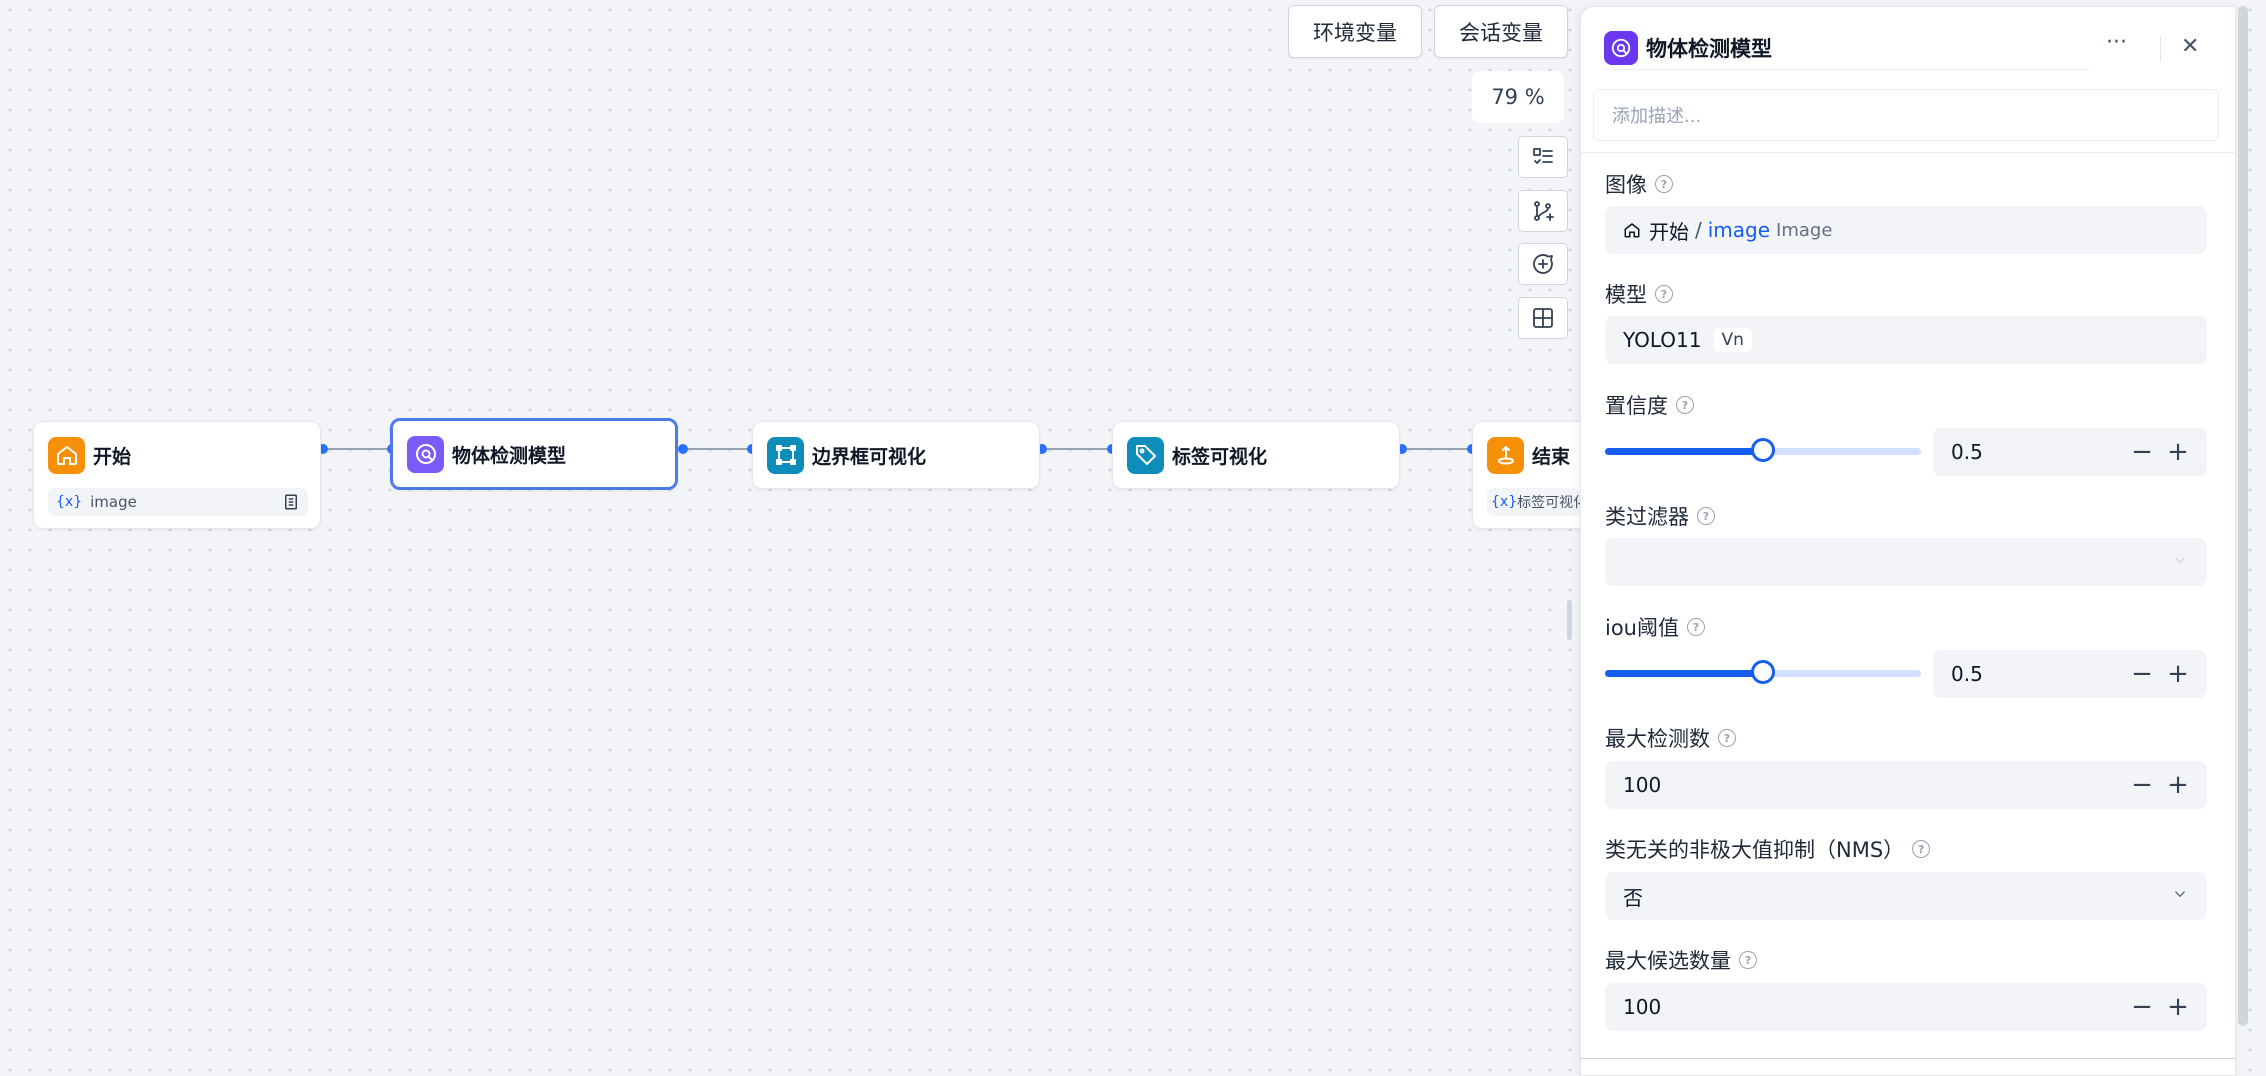  I want to click on end-icon, so click(1505, 455).